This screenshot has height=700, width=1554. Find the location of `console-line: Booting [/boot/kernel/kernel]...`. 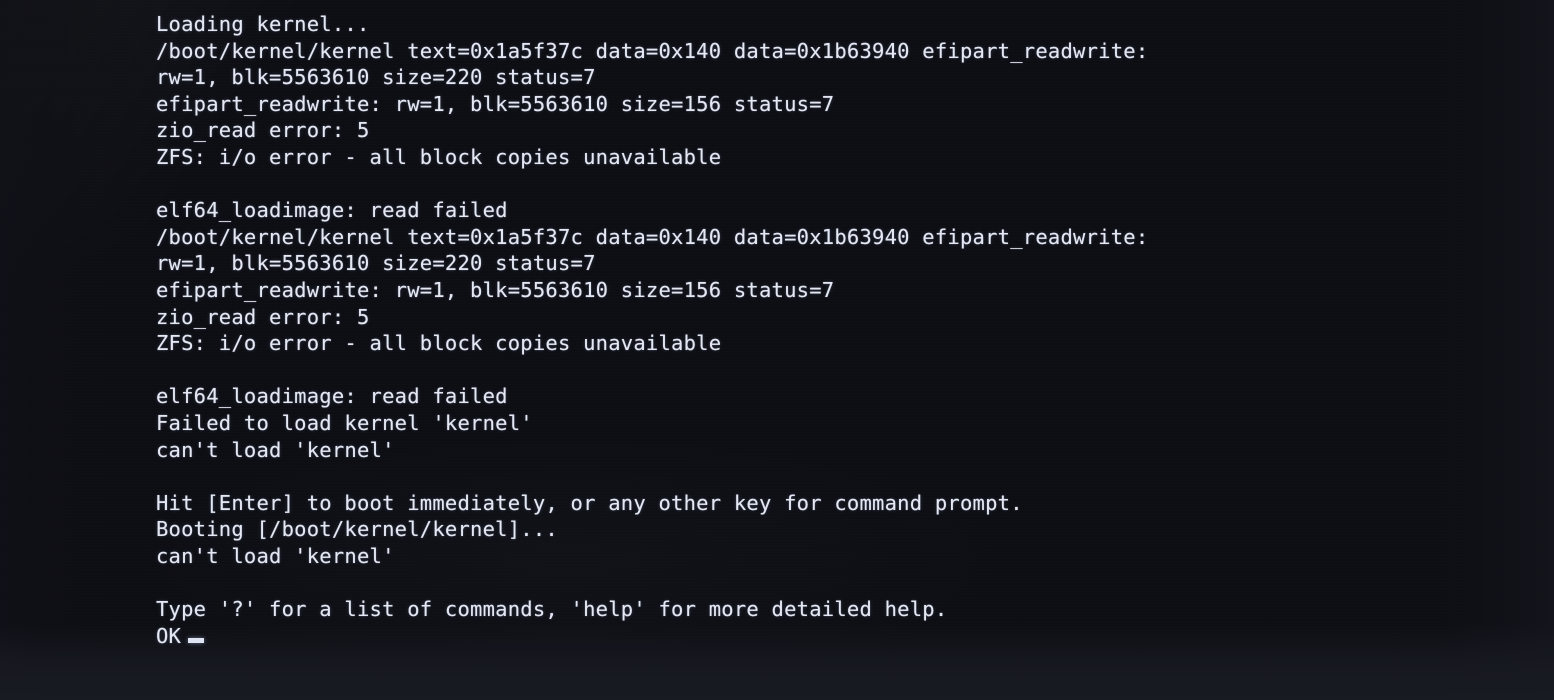

console-line: Booting [/boot/kernel/kernel]... is located at coordinates (357, 529).